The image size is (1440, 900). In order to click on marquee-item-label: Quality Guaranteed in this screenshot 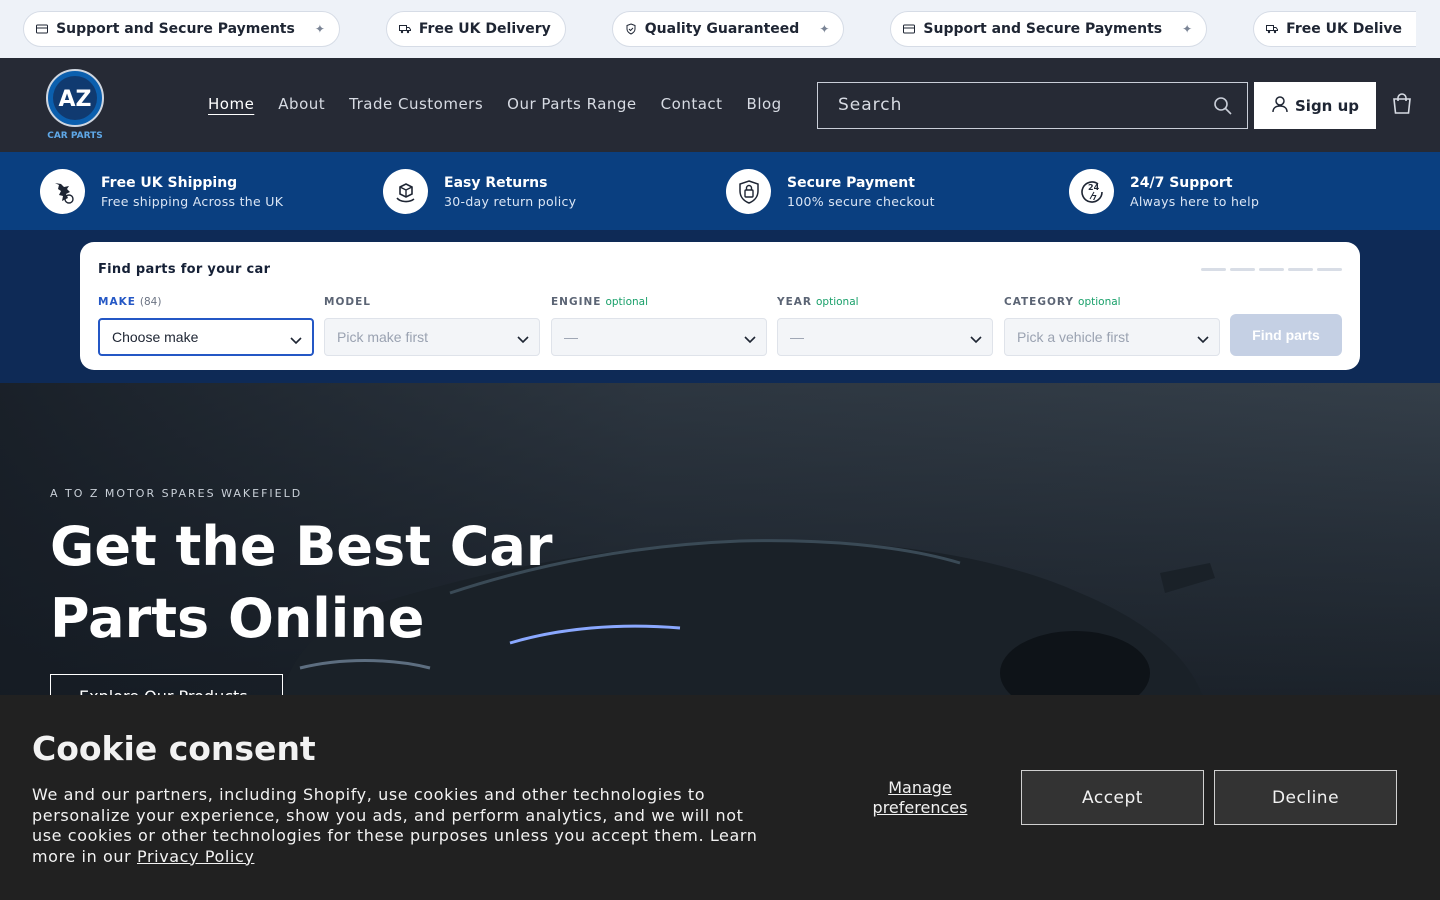, I will do `click(722, 29)`.